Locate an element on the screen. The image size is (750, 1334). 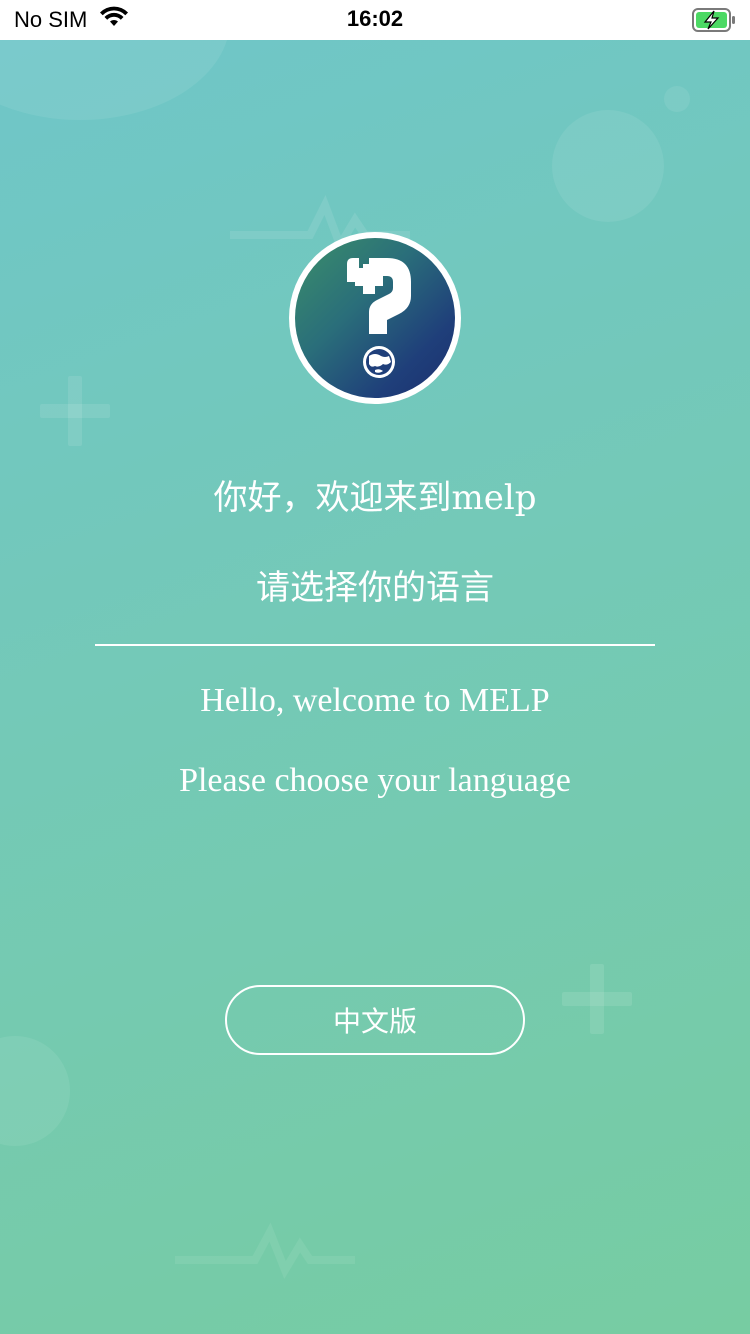
status-time: 16:02 is located at coordinates (375, 18).